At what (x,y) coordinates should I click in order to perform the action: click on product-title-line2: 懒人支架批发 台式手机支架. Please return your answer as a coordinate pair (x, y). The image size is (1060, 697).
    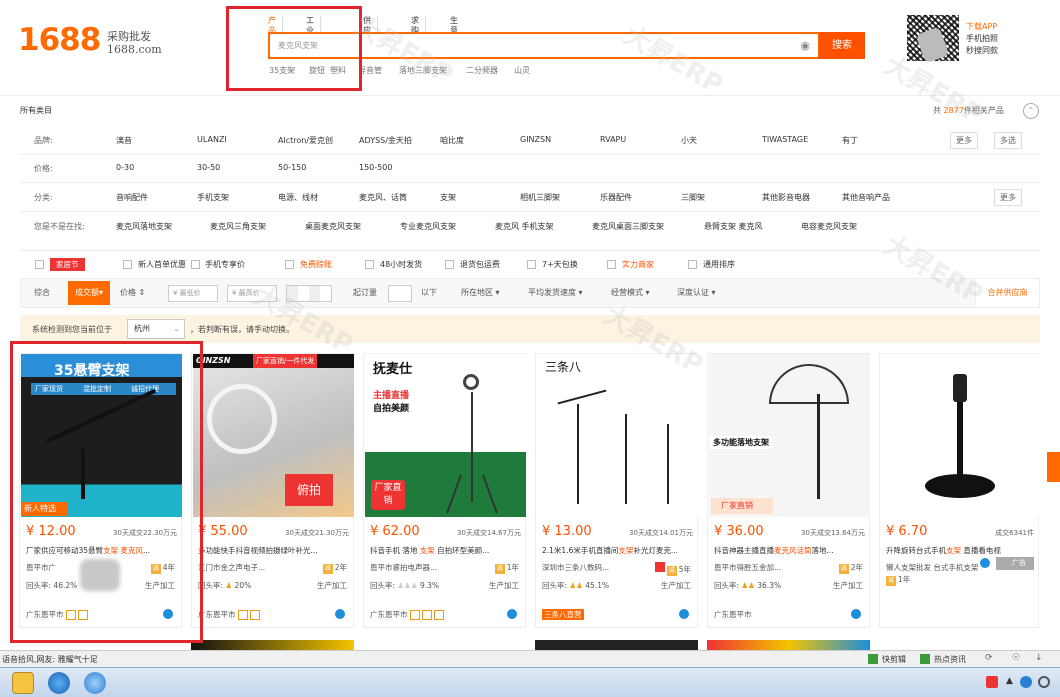
    Looking at the image, I should click on (932, 567).